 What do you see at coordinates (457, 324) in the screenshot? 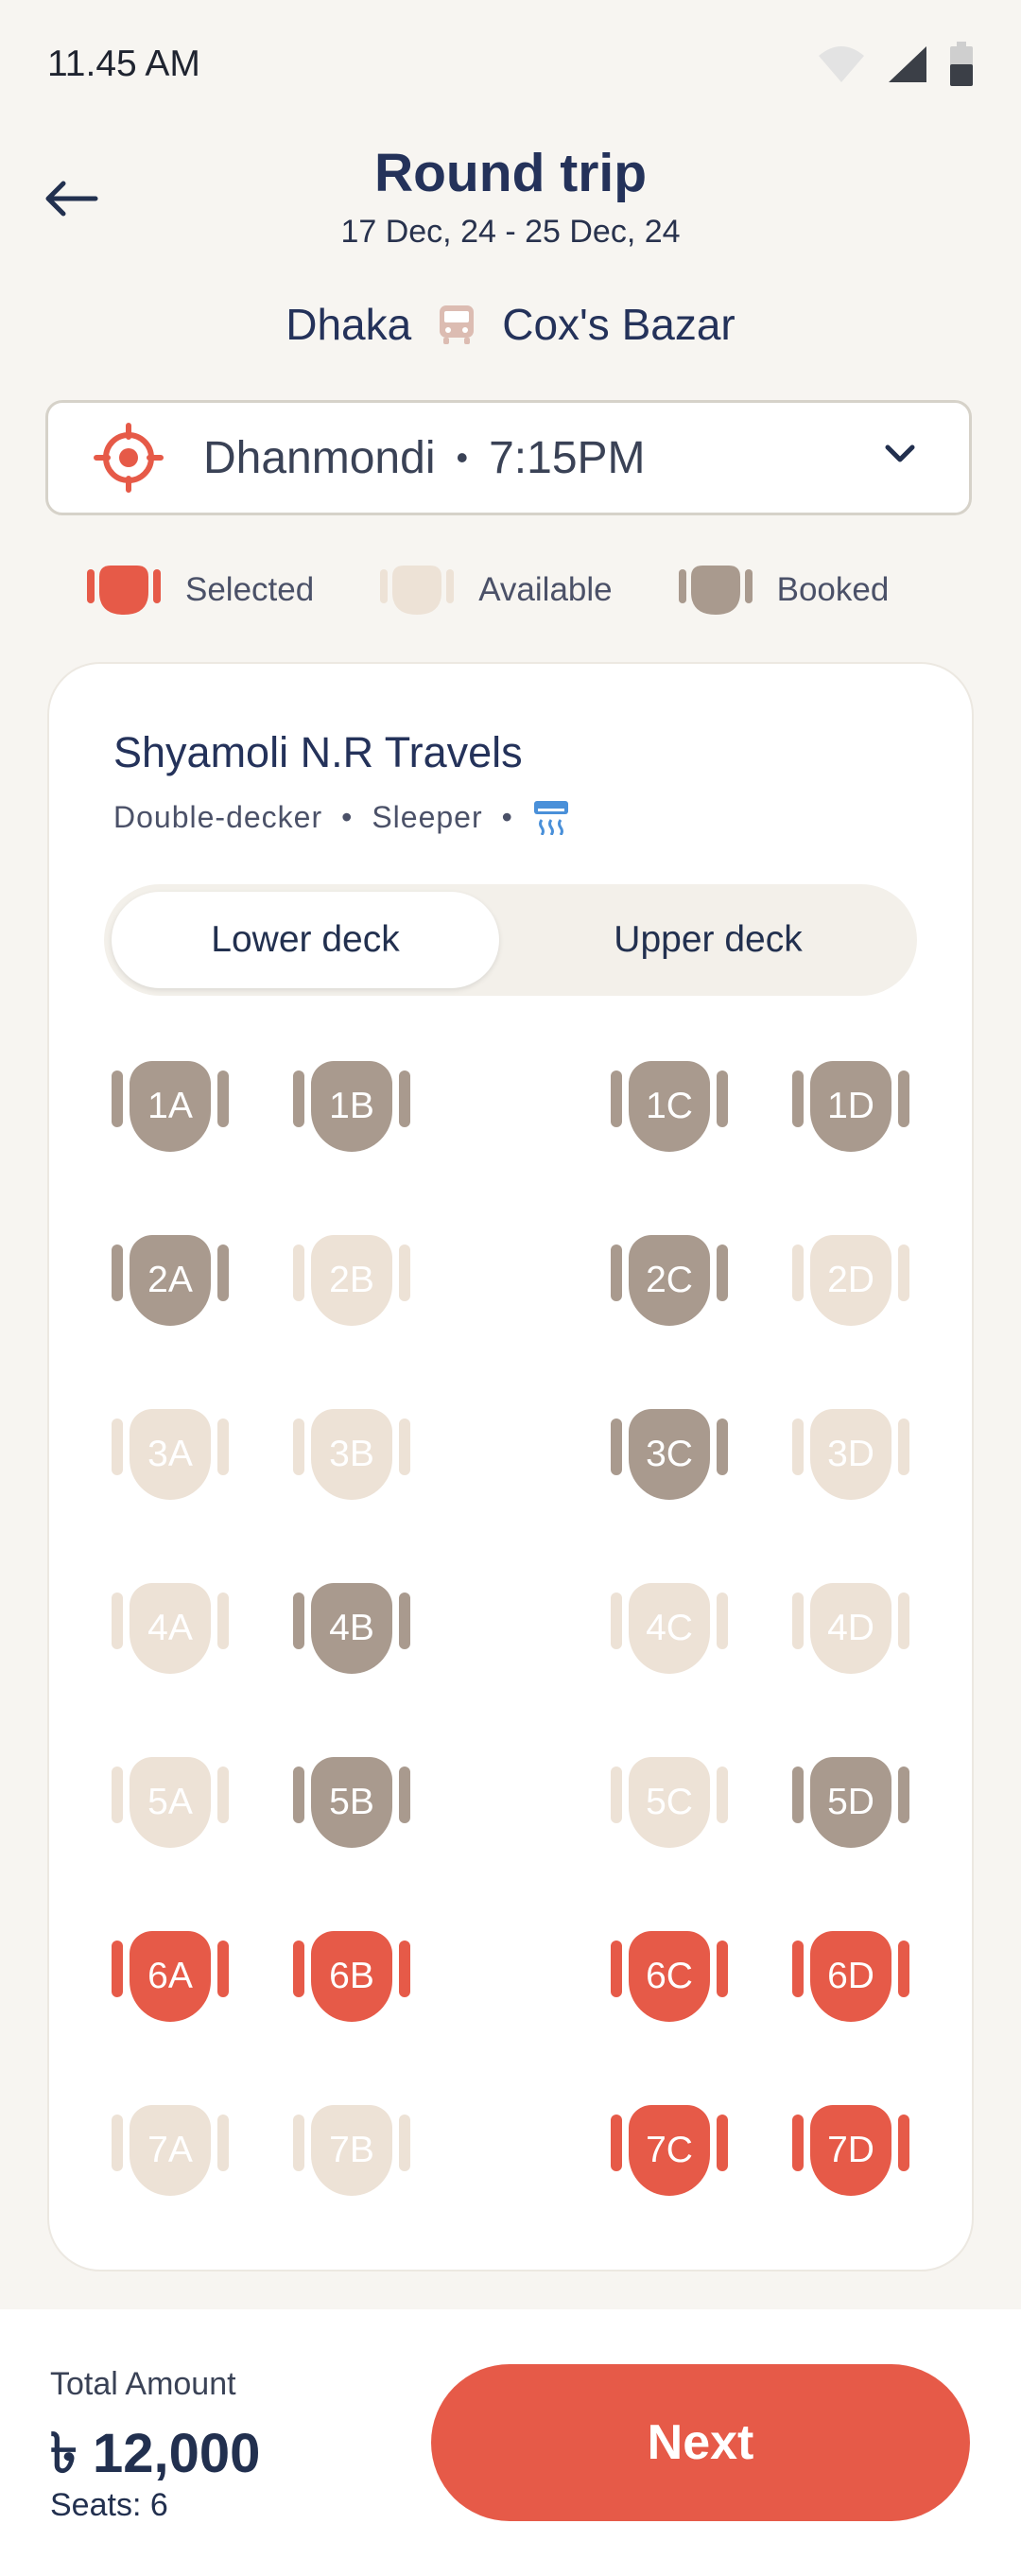
I see `bus-icon` at bounding box center [457, 324].